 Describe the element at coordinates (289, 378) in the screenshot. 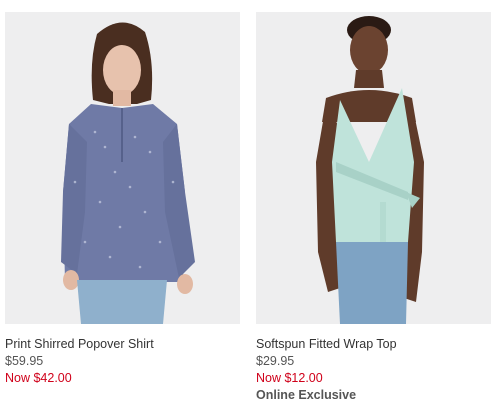

I see `sale-price: Now $12.00` at that location.